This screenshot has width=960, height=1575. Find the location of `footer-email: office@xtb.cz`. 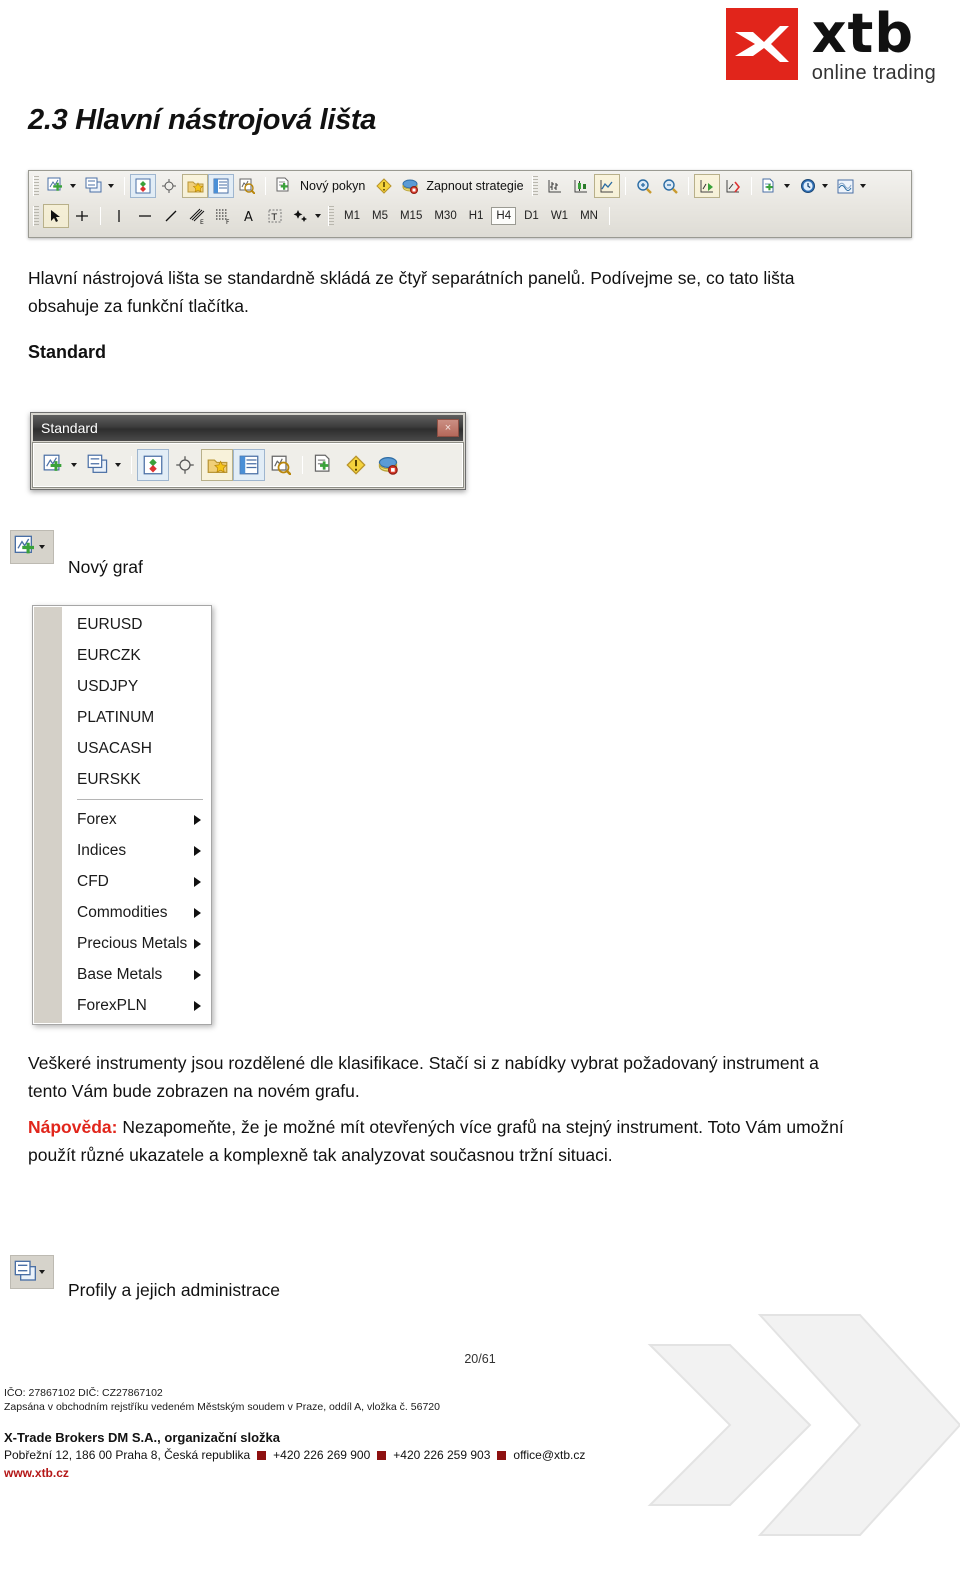

footer-email: office@xtb.cz is located at coordinates (549, 1455).